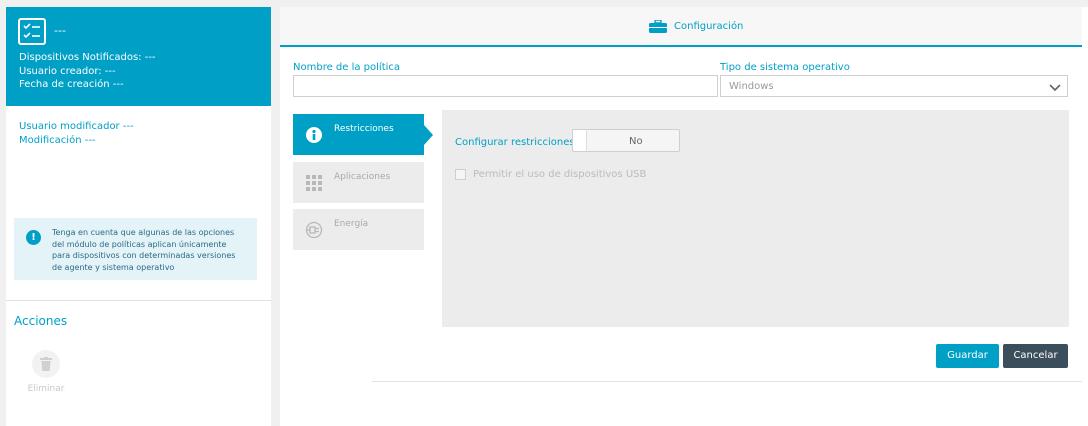 This screenshot has height=426, width=1088. What do you see at coordinates (460, 174) in the screenshot?
I see `usb-checkbox` at bounding box center [460, 174].